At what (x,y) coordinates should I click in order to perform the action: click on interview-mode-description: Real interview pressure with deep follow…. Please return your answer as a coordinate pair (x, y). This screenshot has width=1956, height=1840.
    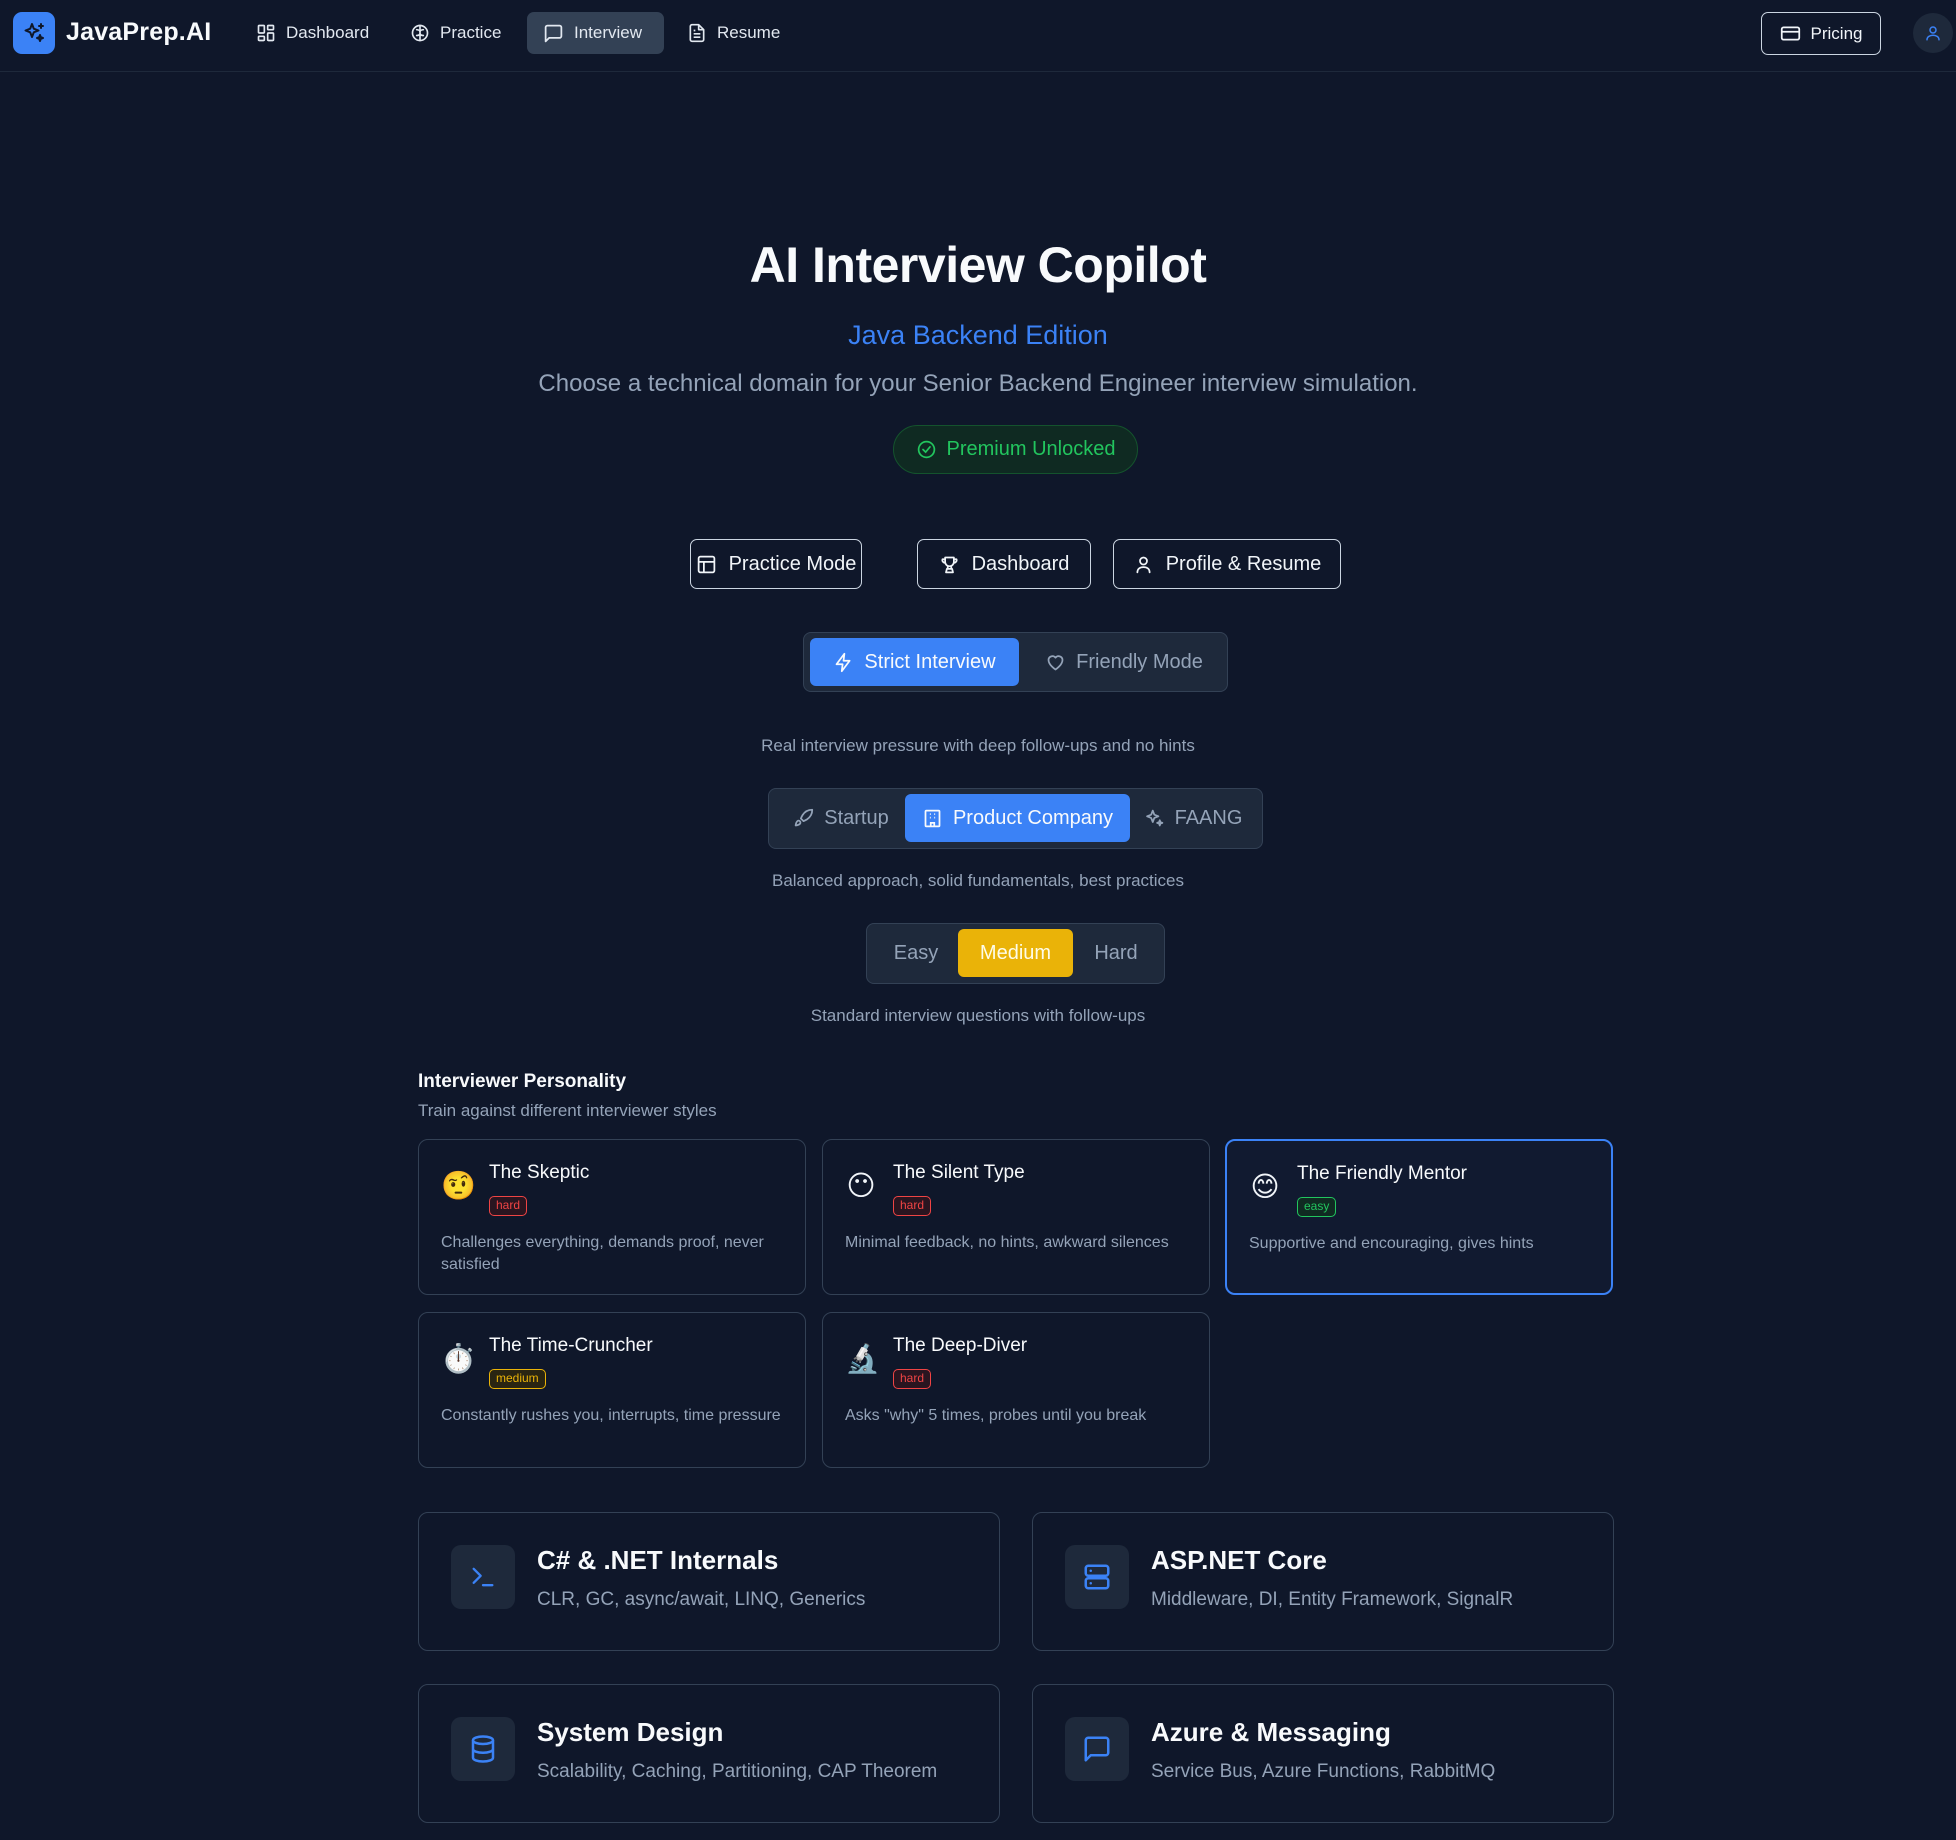
    Looking at the image, I should click on (978, 745).